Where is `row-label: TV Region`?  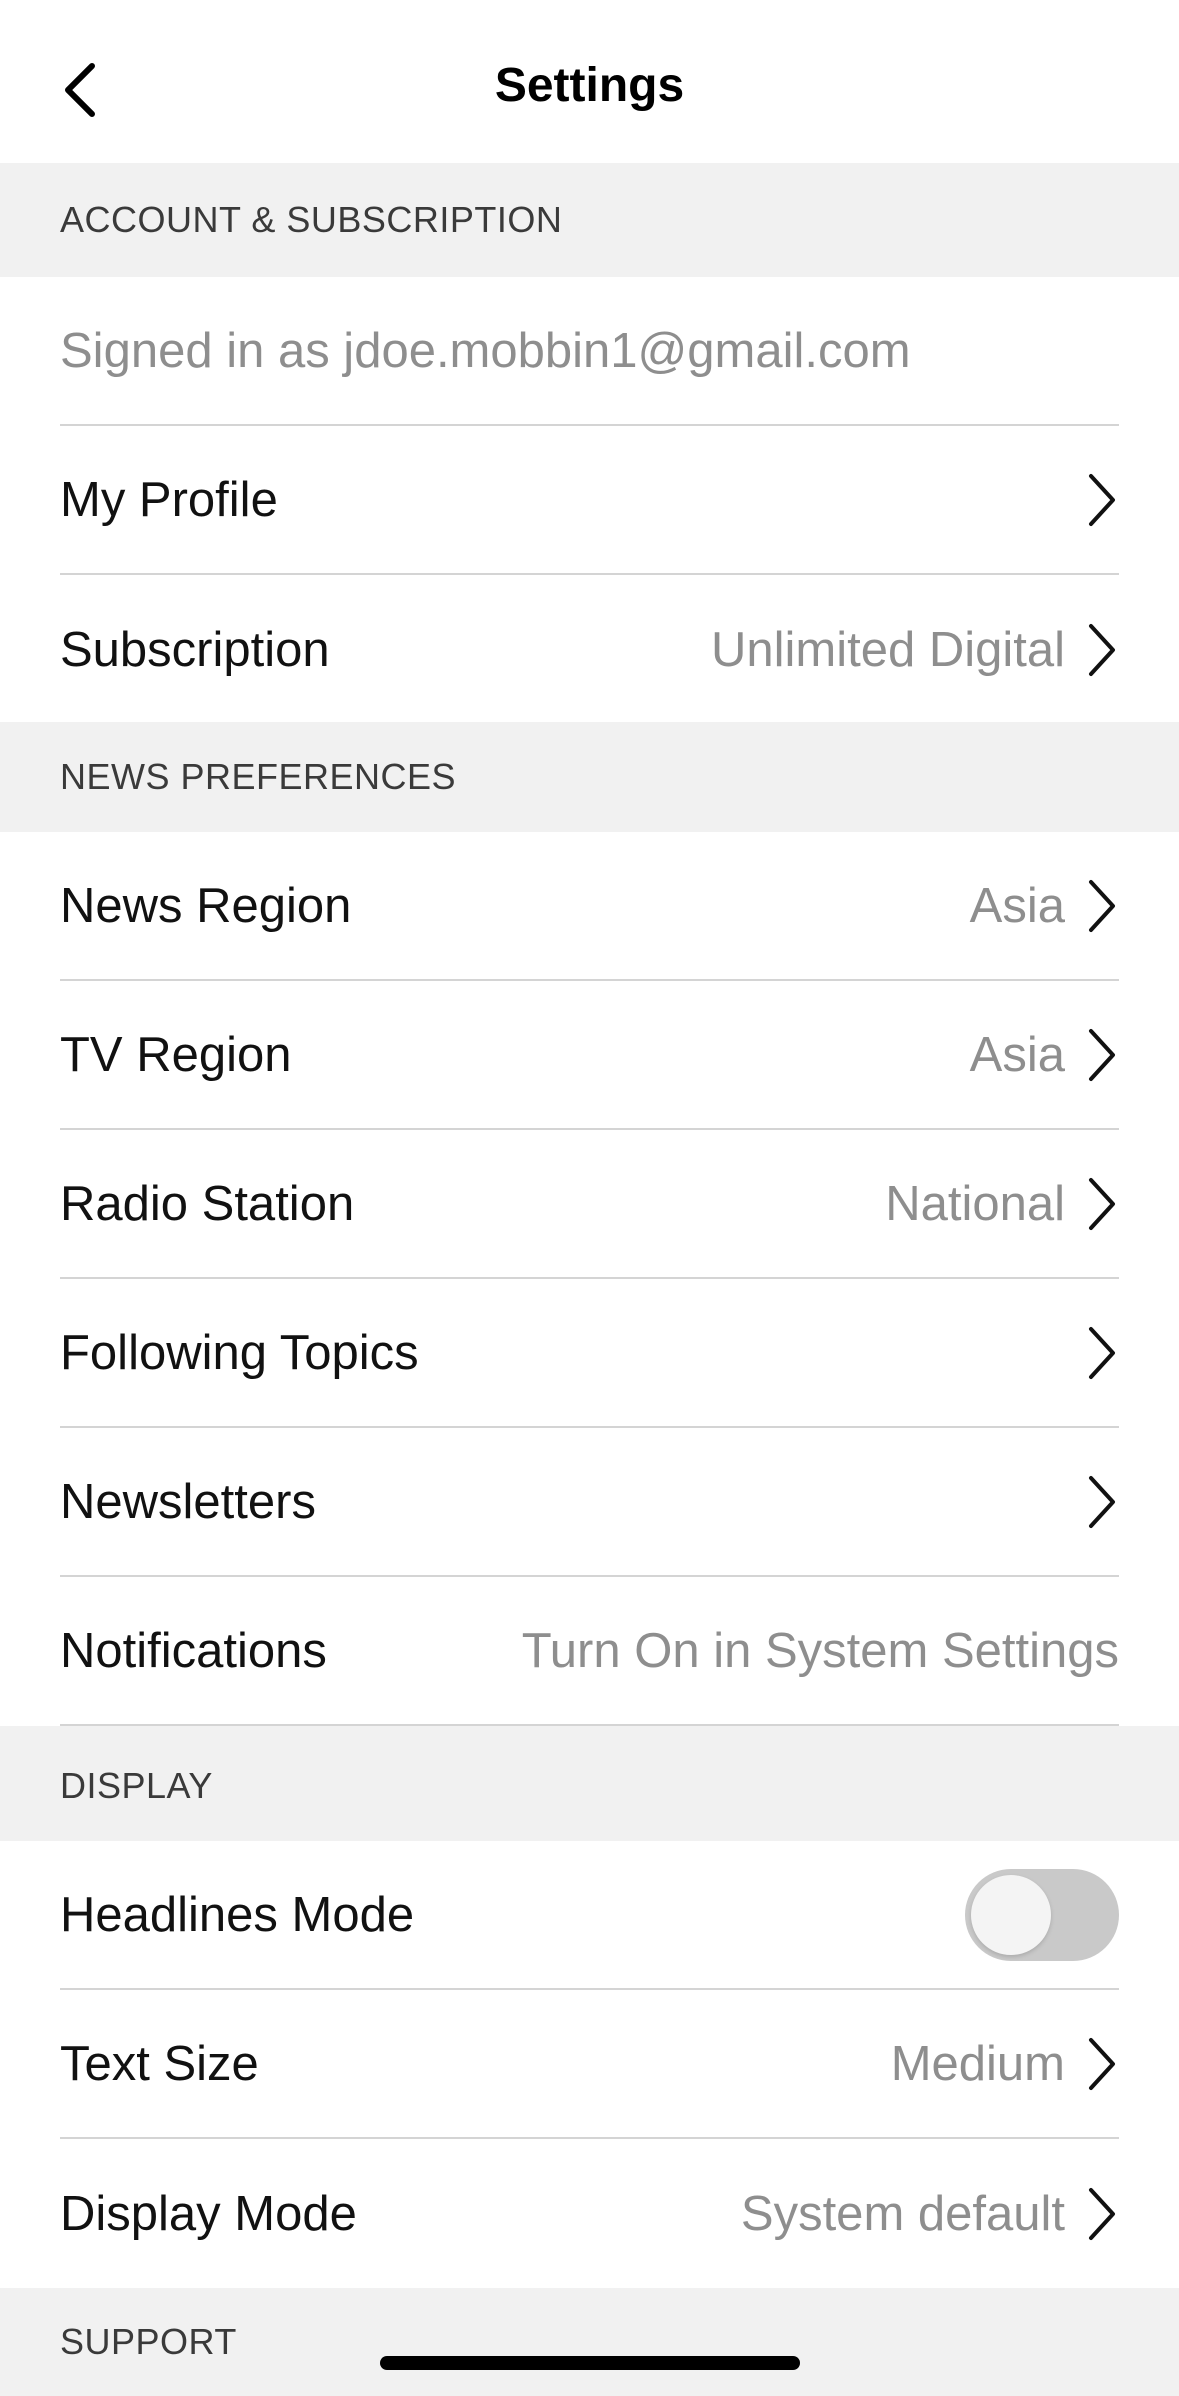 row-label: TV Region is located at coordinates (176, 1054).